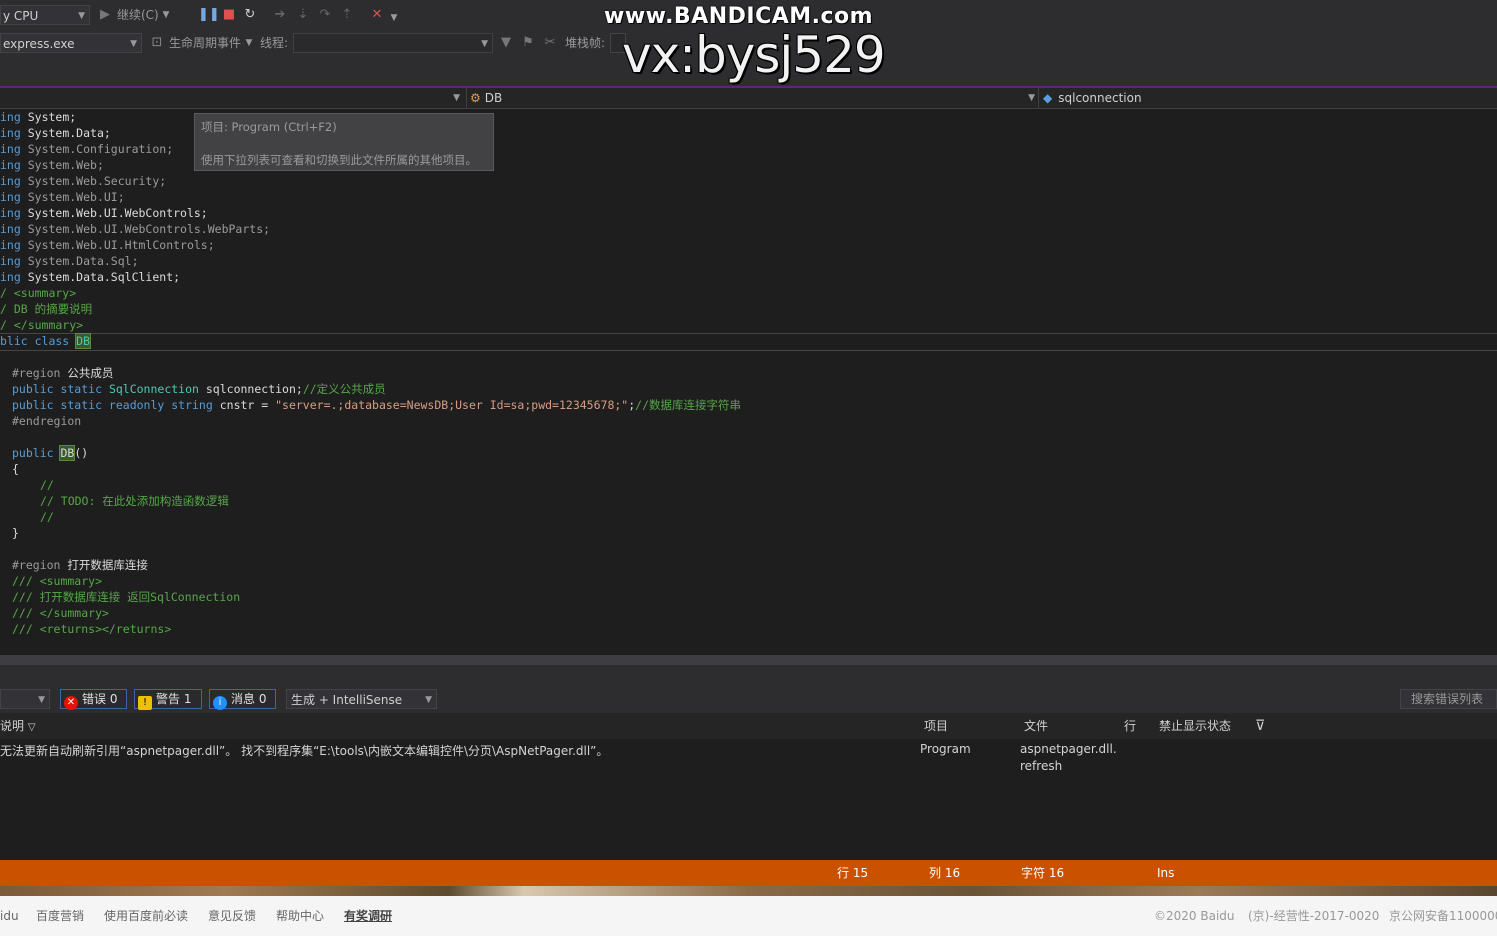 The height and width of the screenshot is (936, 1497). What do you see at coordinates (1313, 916) in the screenshot?
I see `footer-license: (京)-经营性-2017-0020` at bounding box center [1313, 916].